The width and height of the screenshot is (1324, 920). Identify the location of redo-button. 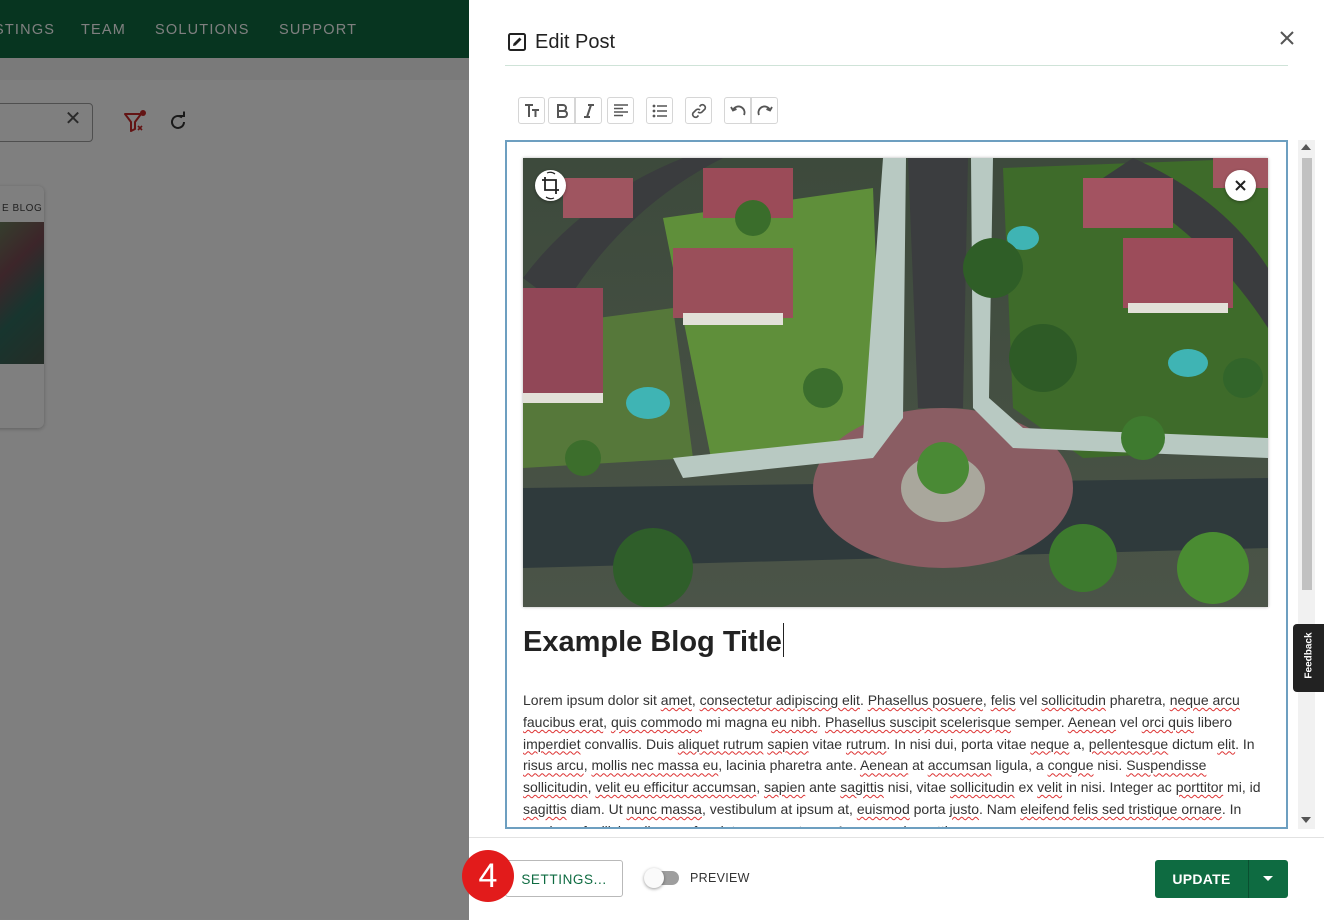
(764, 110).